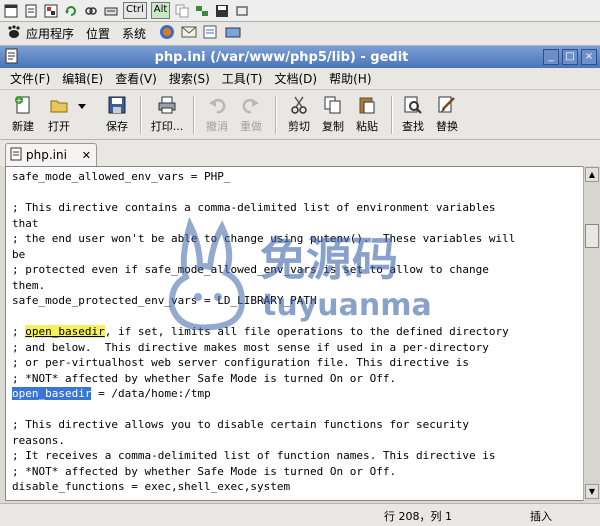 The height and width of the screenshot is (526, 600). I want to click on find-button: 查找, so click(413, 114).